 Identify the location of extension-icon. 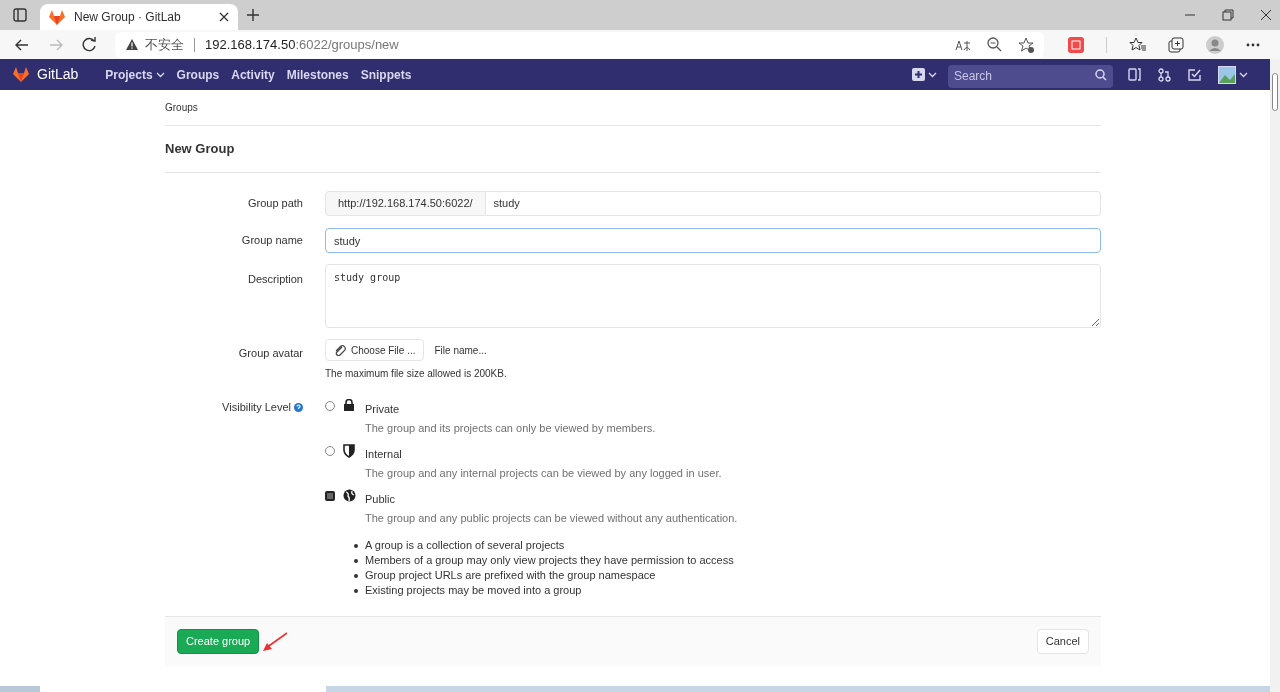
(1076, 44).